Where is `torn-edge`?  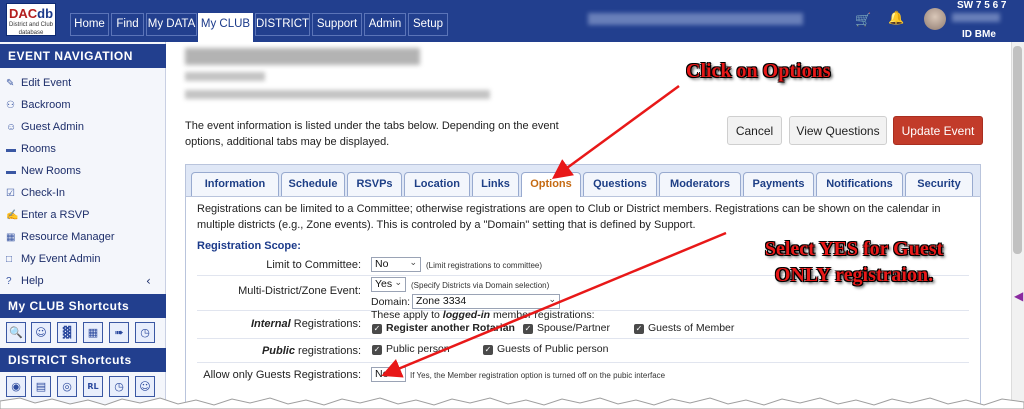 torn-edge is located at coordinates (512, 403).